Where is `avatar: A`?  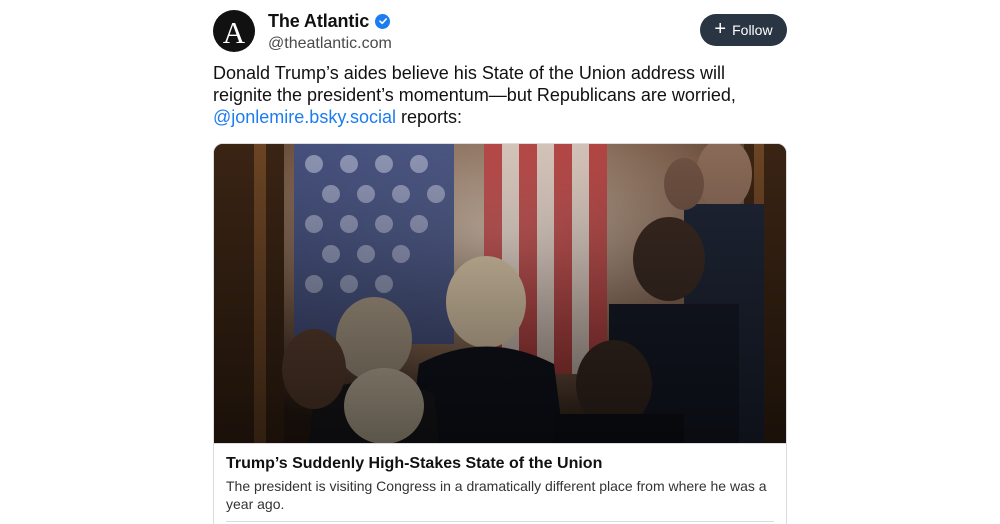 avatar: A is located at coordinates (234, 31).